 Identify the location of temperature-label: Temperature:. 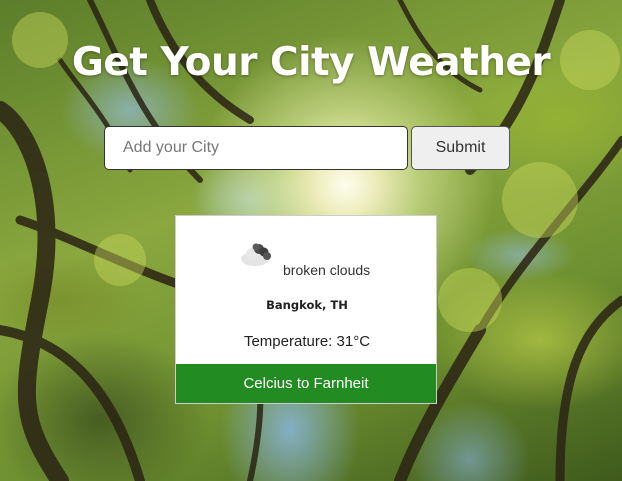
(288, 341).